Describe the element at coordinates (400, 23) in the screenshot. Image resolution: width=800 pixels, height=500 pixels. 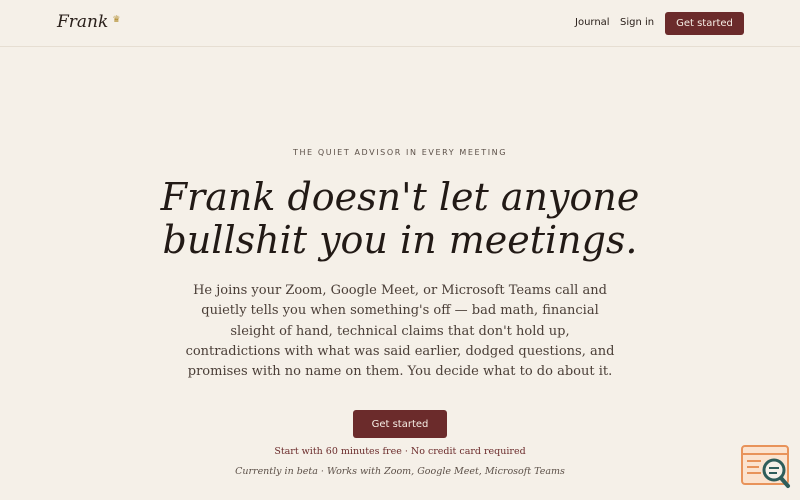
I see `top-nav: Frank ♛ Journal Sign in Get started` at that location.